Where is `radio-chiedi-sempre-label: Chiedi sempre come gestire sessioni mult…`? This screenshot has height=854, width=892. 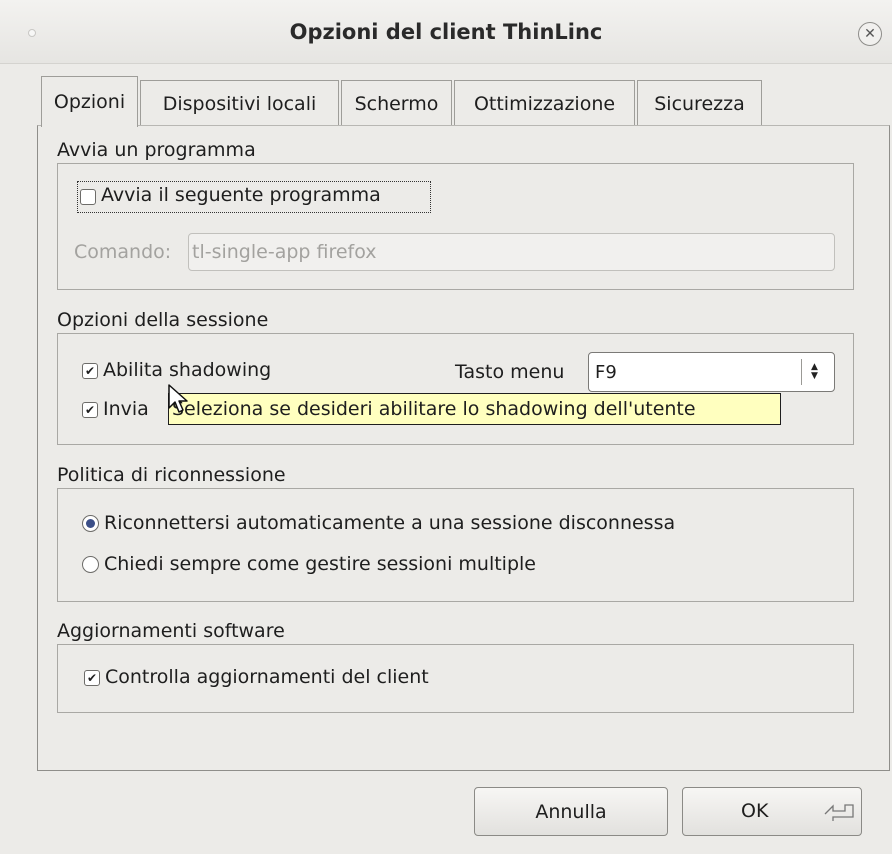
radio-chiedi-sempre-label: Chiedi sempre come gestire sessioni mult… is located at coordinates (320, 564).